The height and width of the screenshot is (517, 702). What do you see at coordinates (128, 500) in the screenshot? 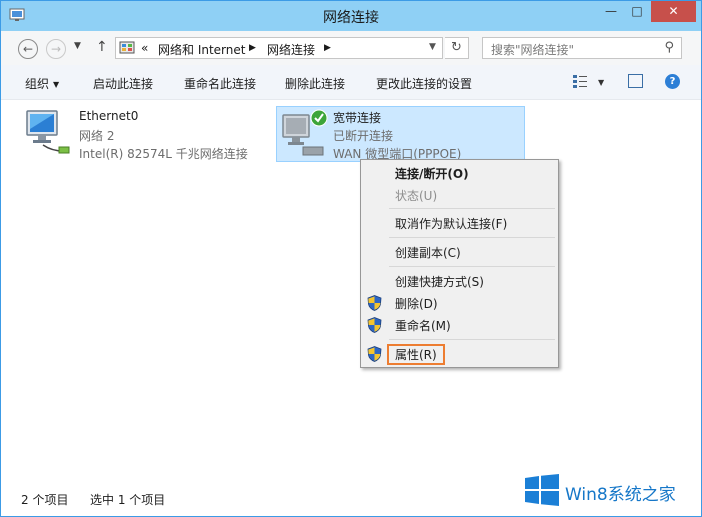
I see `status-selected-count: 选中 1 个项目` at bounding box center [128, 500].